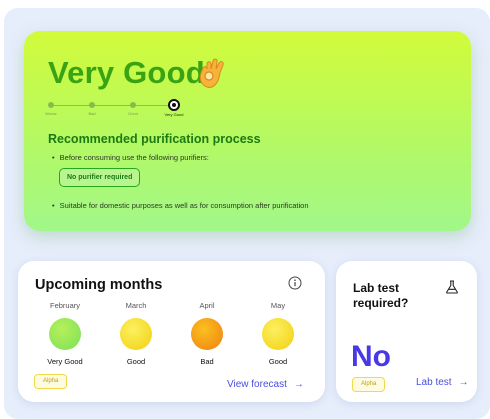 This screenshot has width=490, height=419. I want to click on quality-indicator-very-good, so click(65, 334).